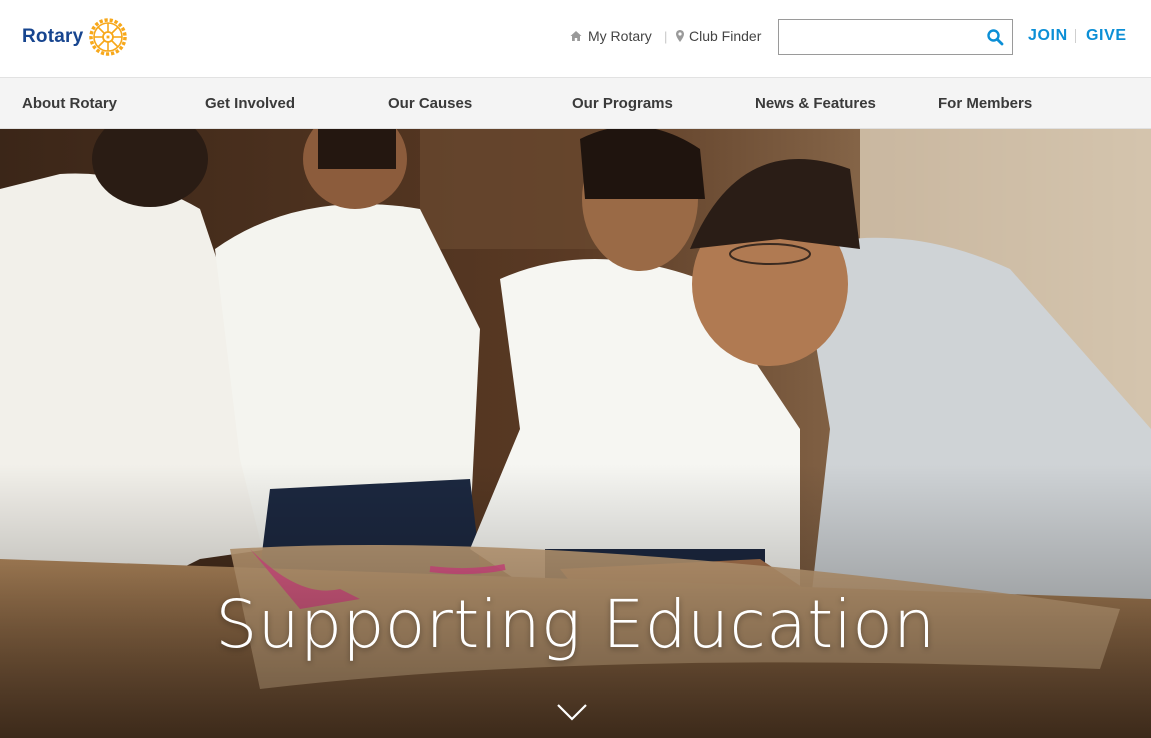 The width and height of the screenshot is (1151, 738). I want to click on cta-divider, so click(1075, 36).